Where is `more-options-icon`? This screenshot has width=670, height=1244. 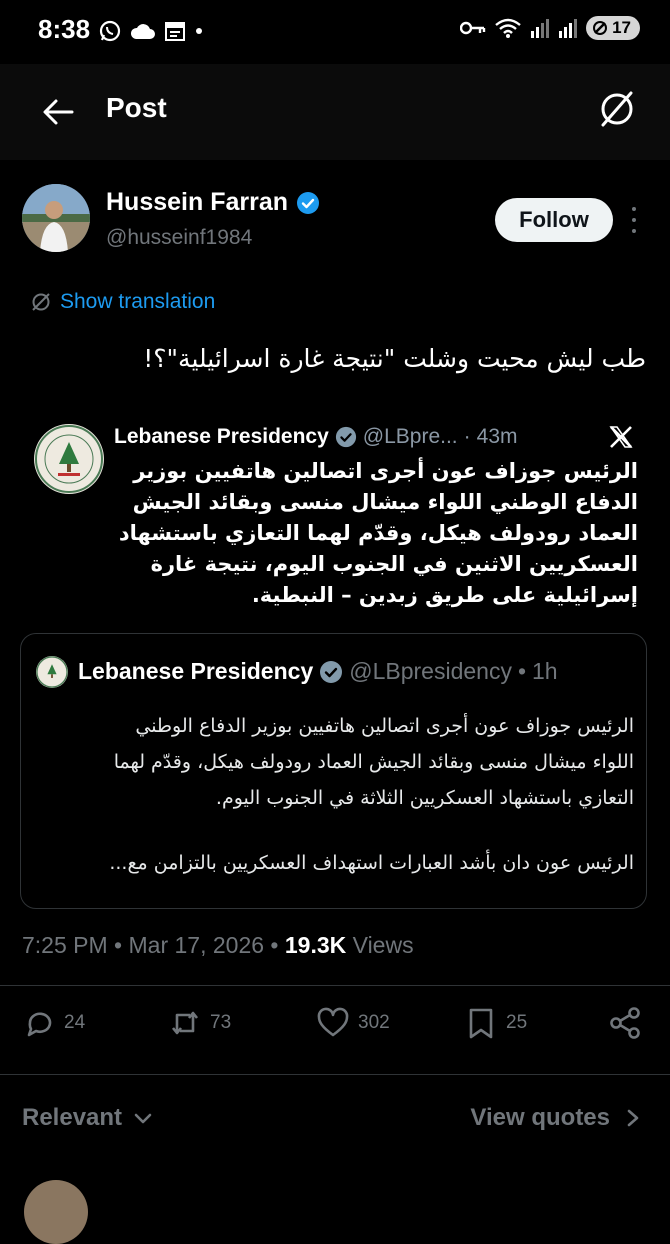
more-options-icon is located at coordinates (634, 220).